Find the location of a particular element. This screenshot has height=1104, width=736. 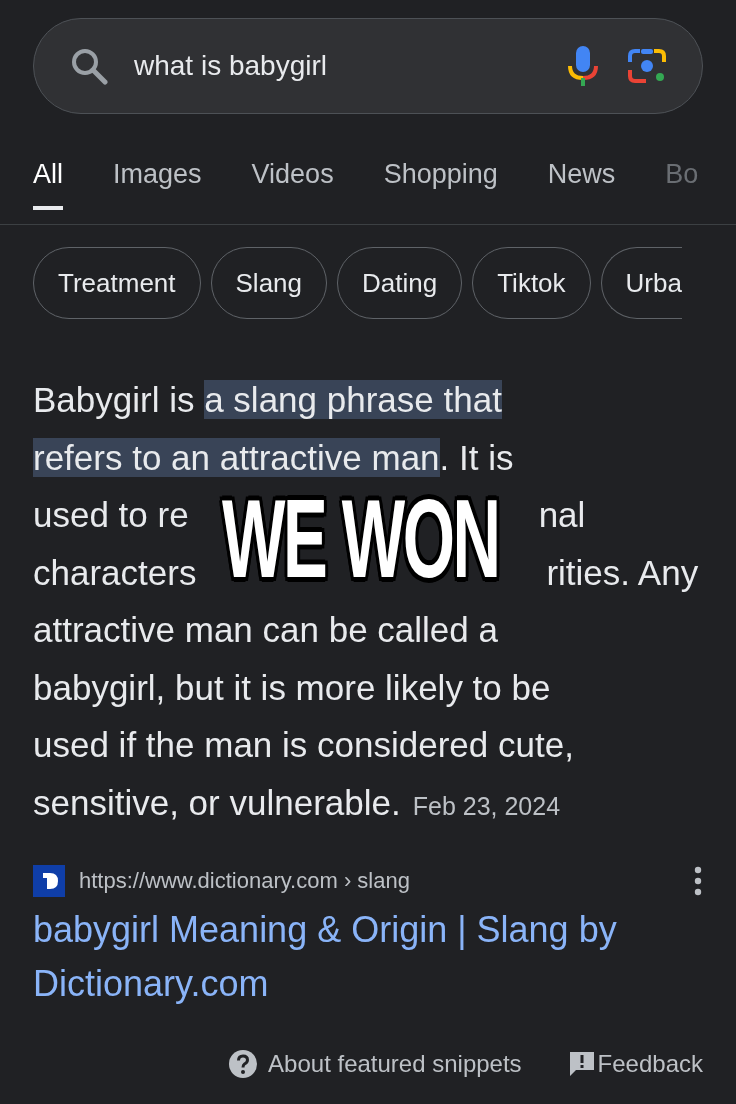

search-query: what is babygirl is located at coordinates (231, 66).